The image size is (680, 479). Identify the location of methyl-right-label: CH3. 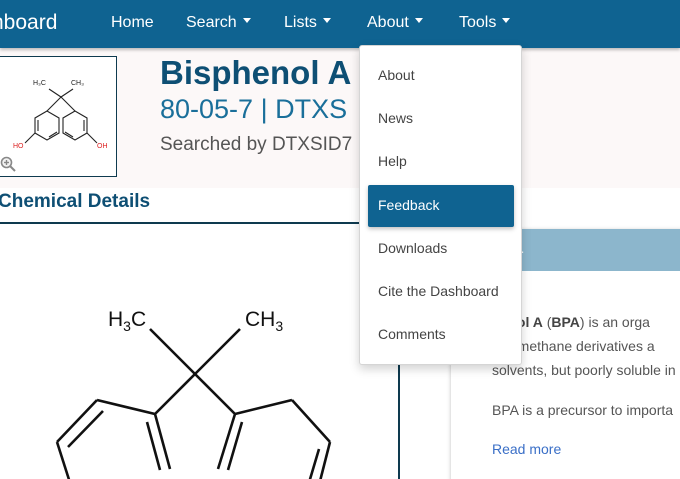
(264, 321).